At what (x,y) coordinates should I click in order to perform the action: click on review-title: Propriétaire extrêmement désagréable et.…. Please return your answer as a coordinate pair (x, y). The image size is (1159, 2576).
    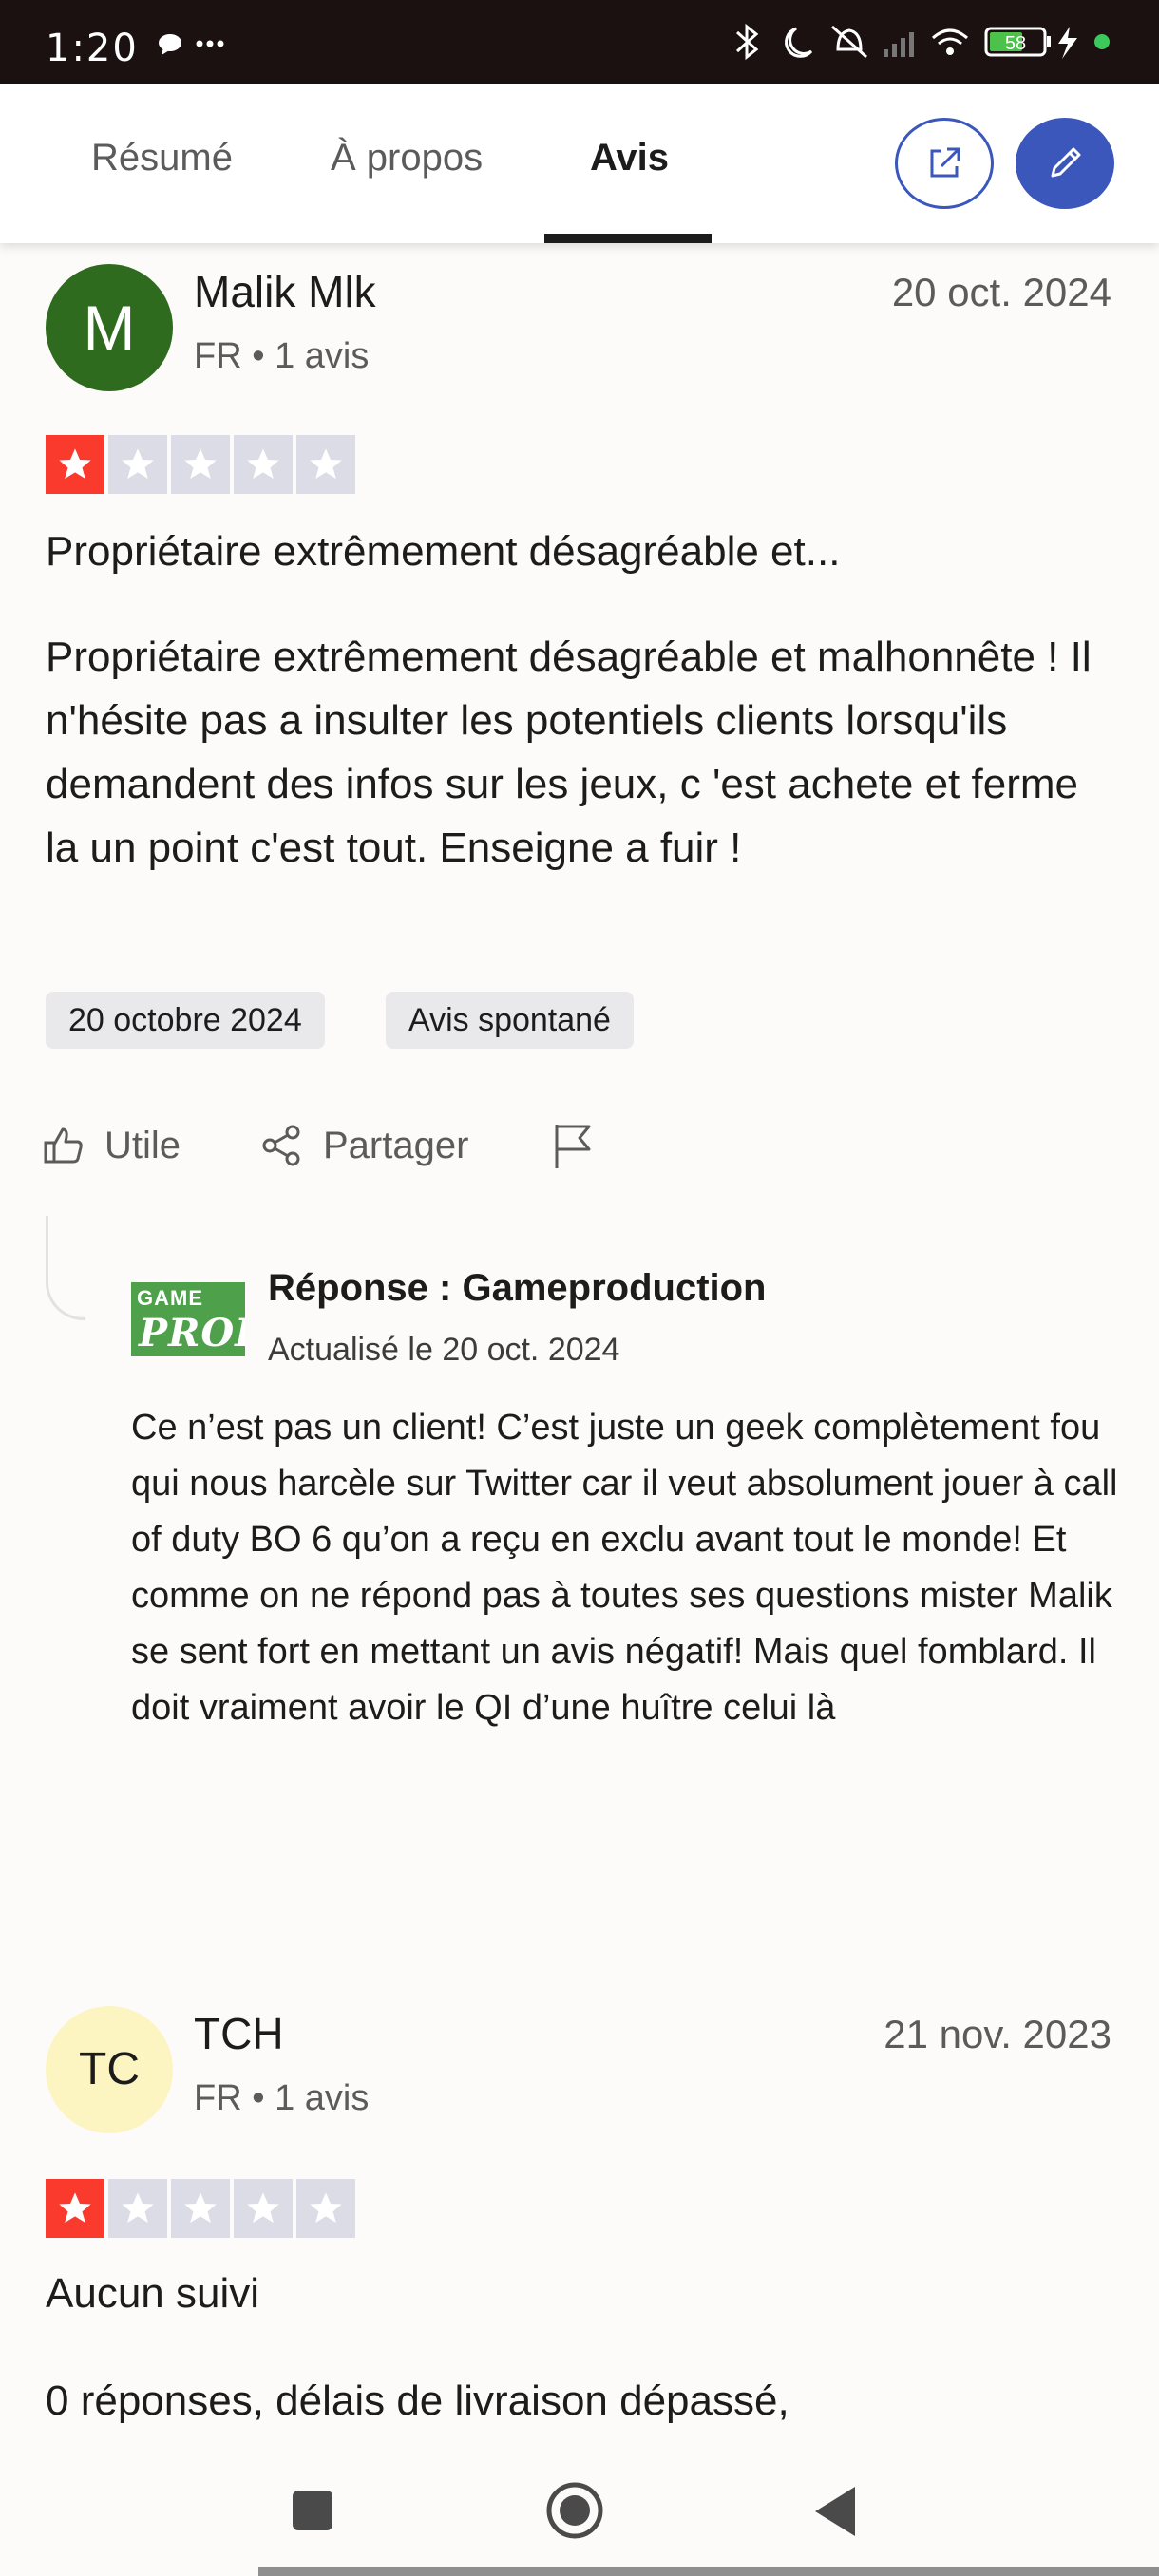
    Looking at the image, I should click on (443, 551).